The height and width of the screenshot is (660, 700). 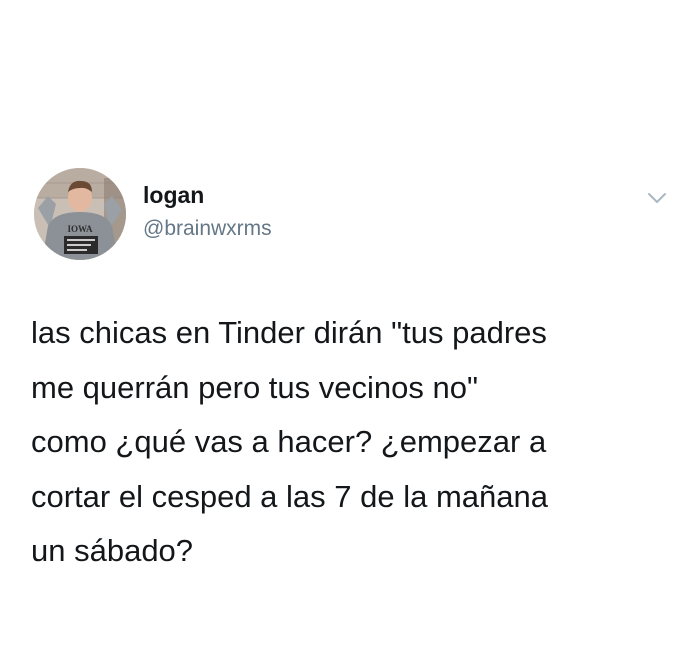 I want to click on avatar: IOWA, so click(x=80, y=214).